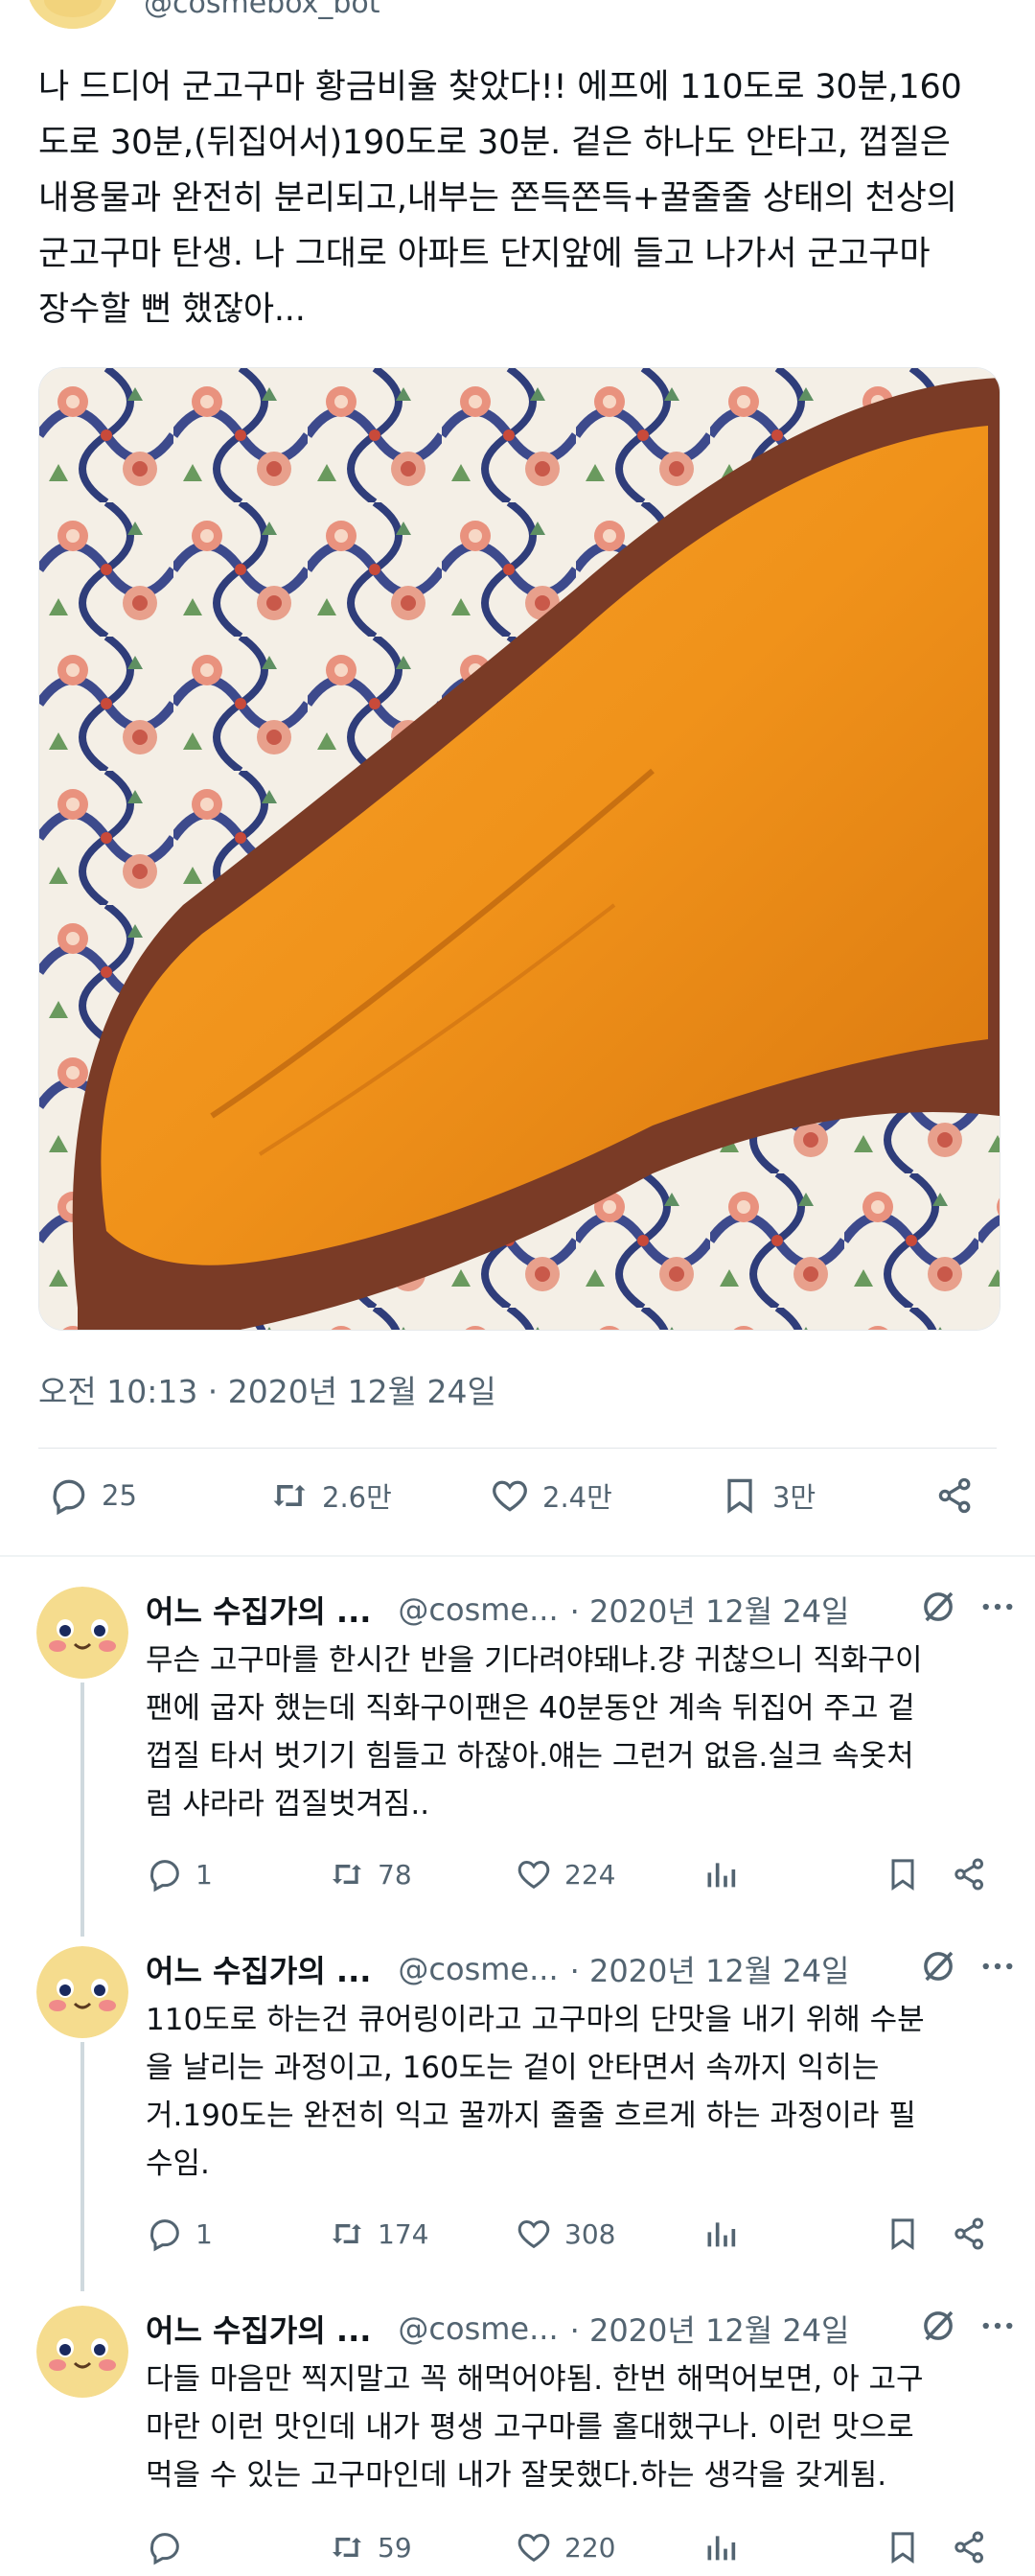 Image resolution: width=1035 pixels, height=2576 pixels. Describe the element at coordinates (530, 1709) in the screenshot. I see `reply-text-line: 팬에 굽자 했는데 직화구이팬은 40분동안 계속 뒤집어 주고 겉` at that location.